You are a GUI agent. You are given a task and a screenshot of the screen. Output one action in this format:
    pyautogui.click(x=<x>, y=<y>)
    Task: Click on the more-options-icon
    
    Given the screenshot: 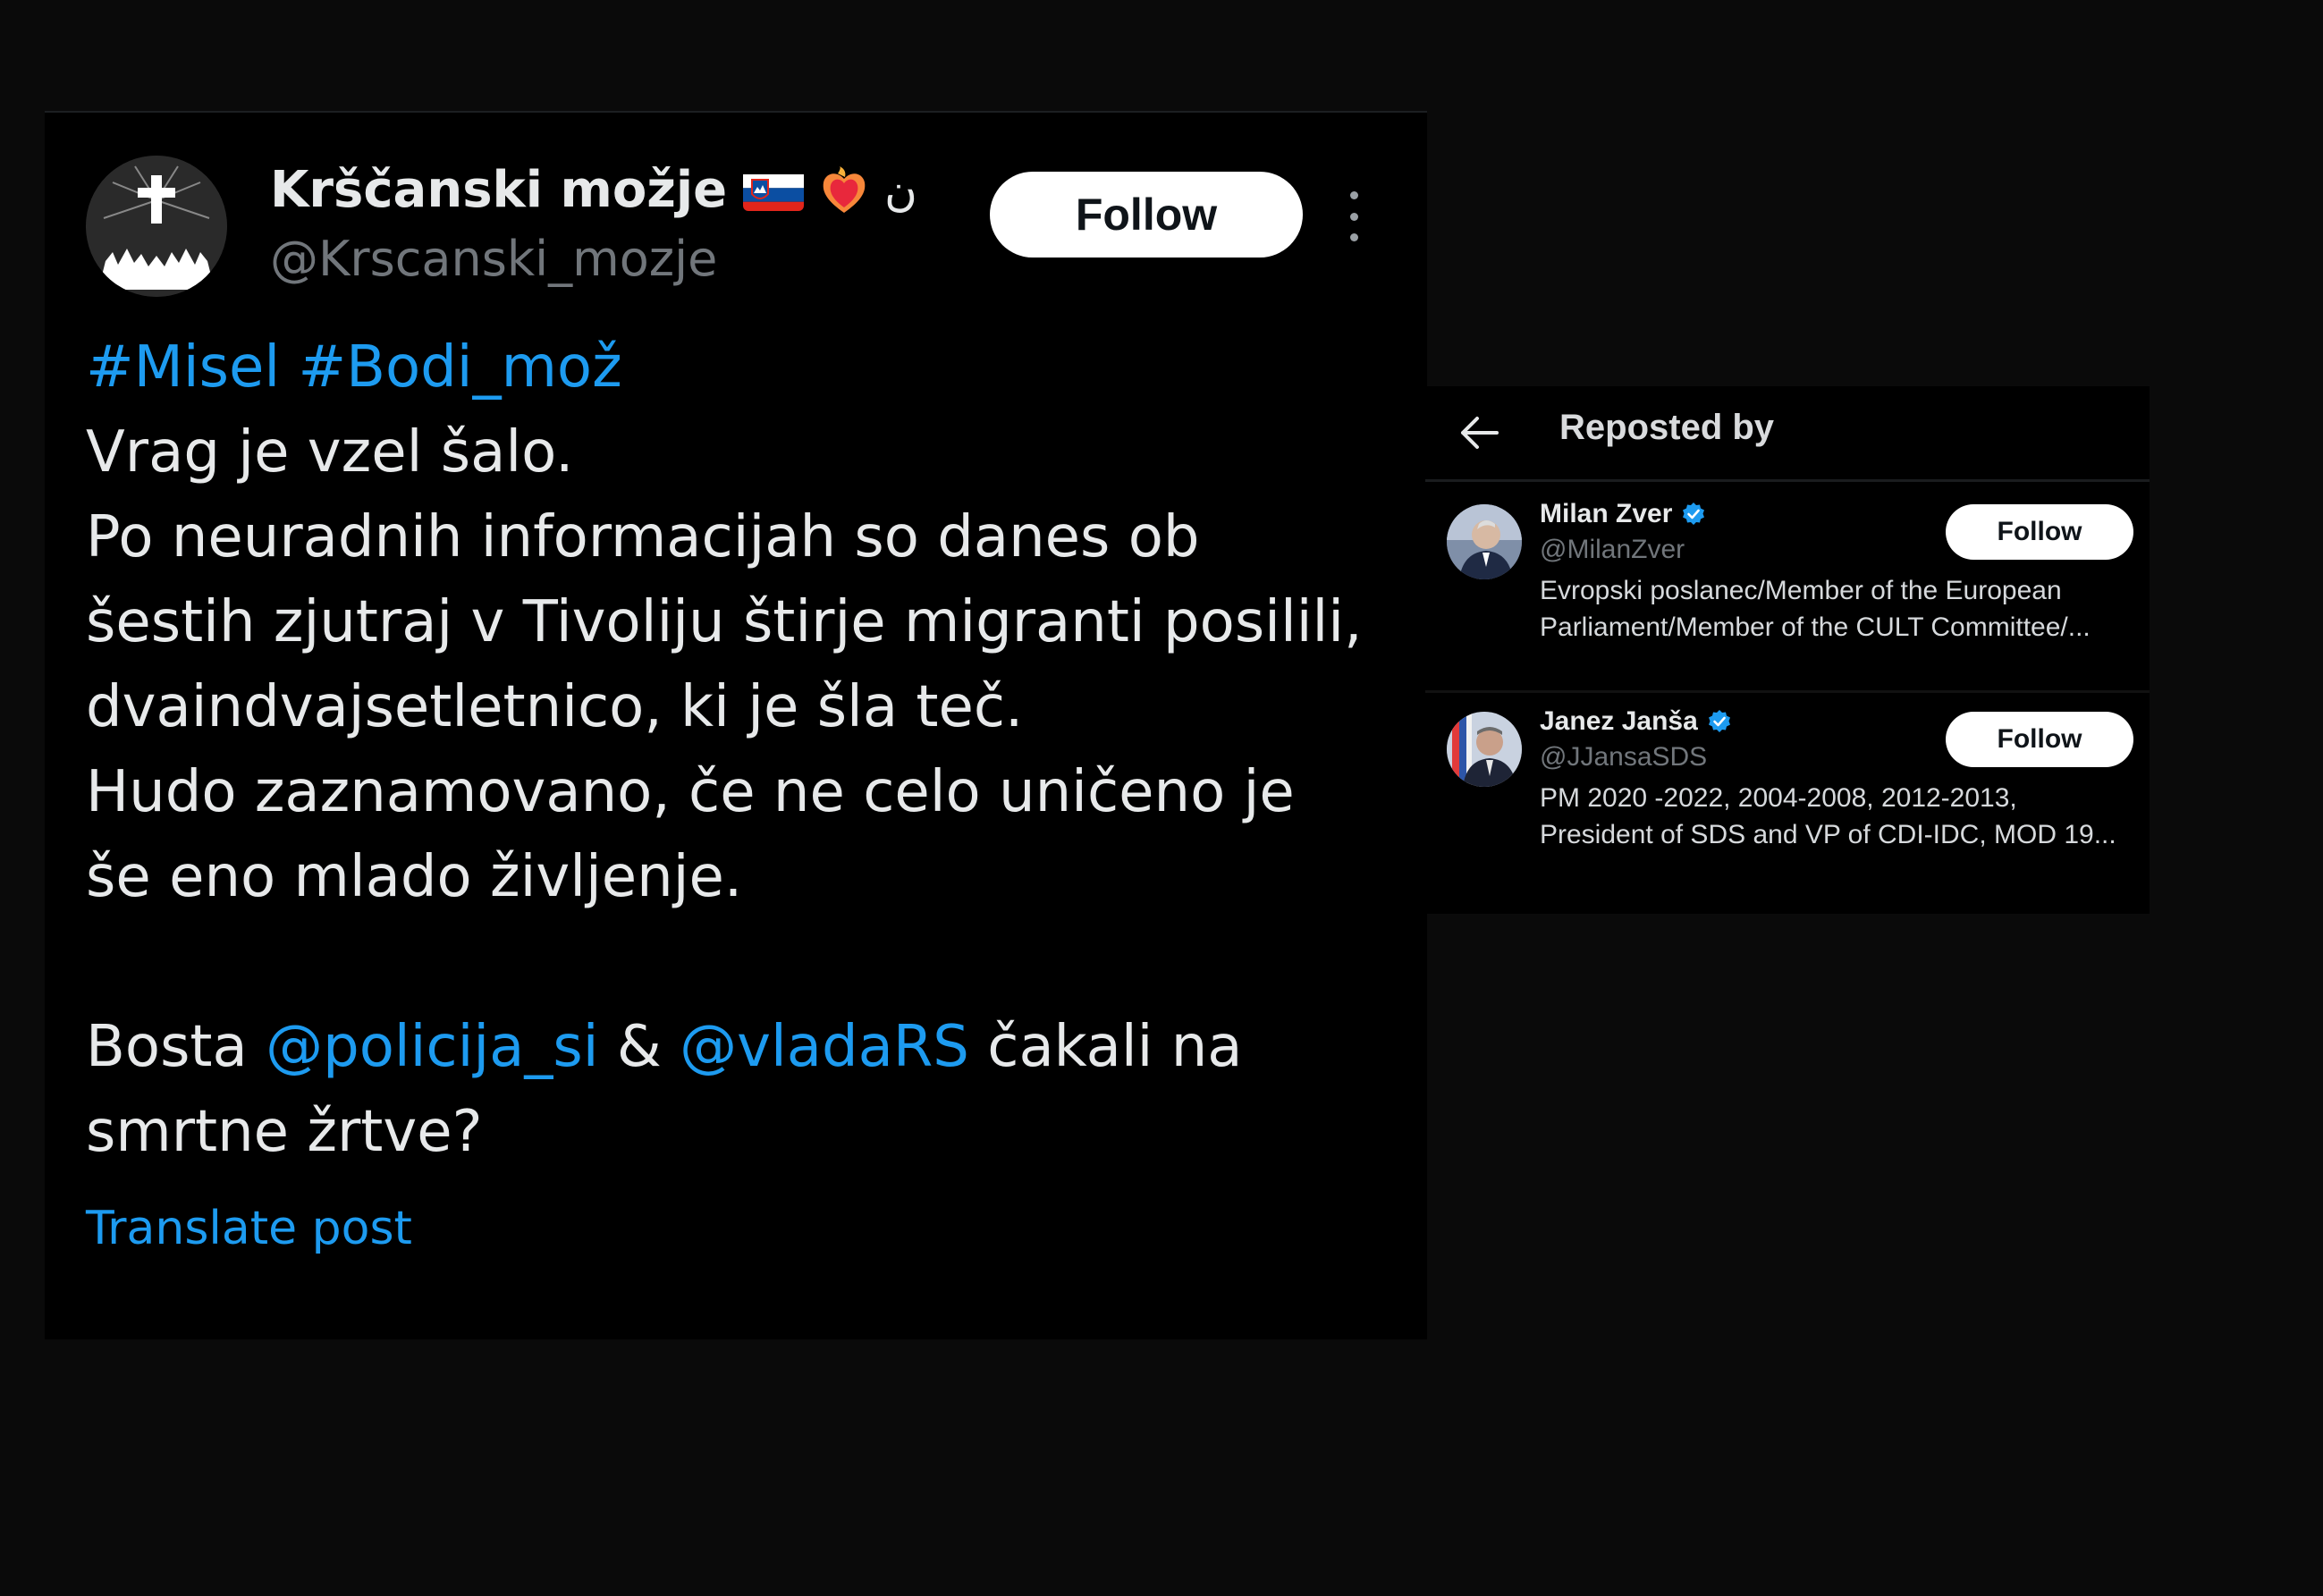 What is the action you would take?
    pyautogui.click(x=1353, y=216)
    